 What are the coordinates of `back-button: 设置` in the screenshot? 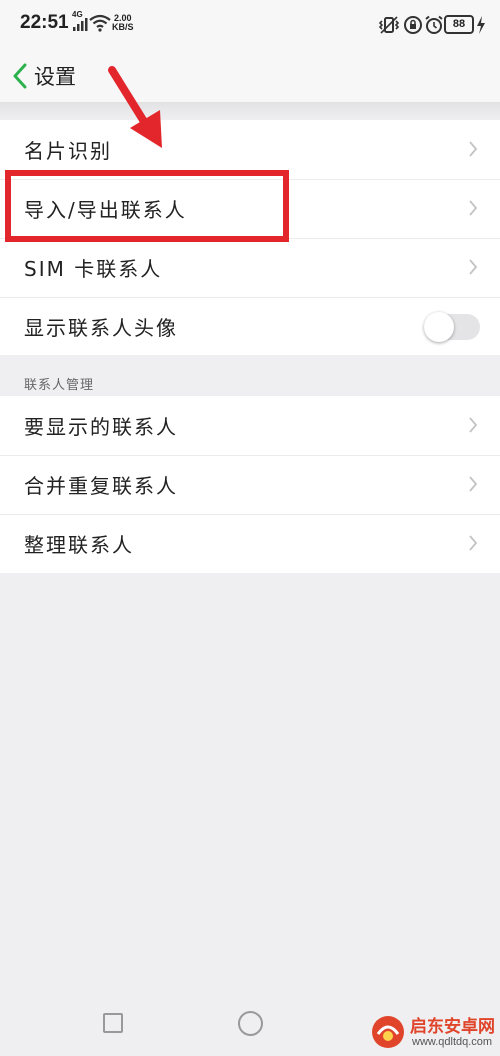 It's located at (44, 76).